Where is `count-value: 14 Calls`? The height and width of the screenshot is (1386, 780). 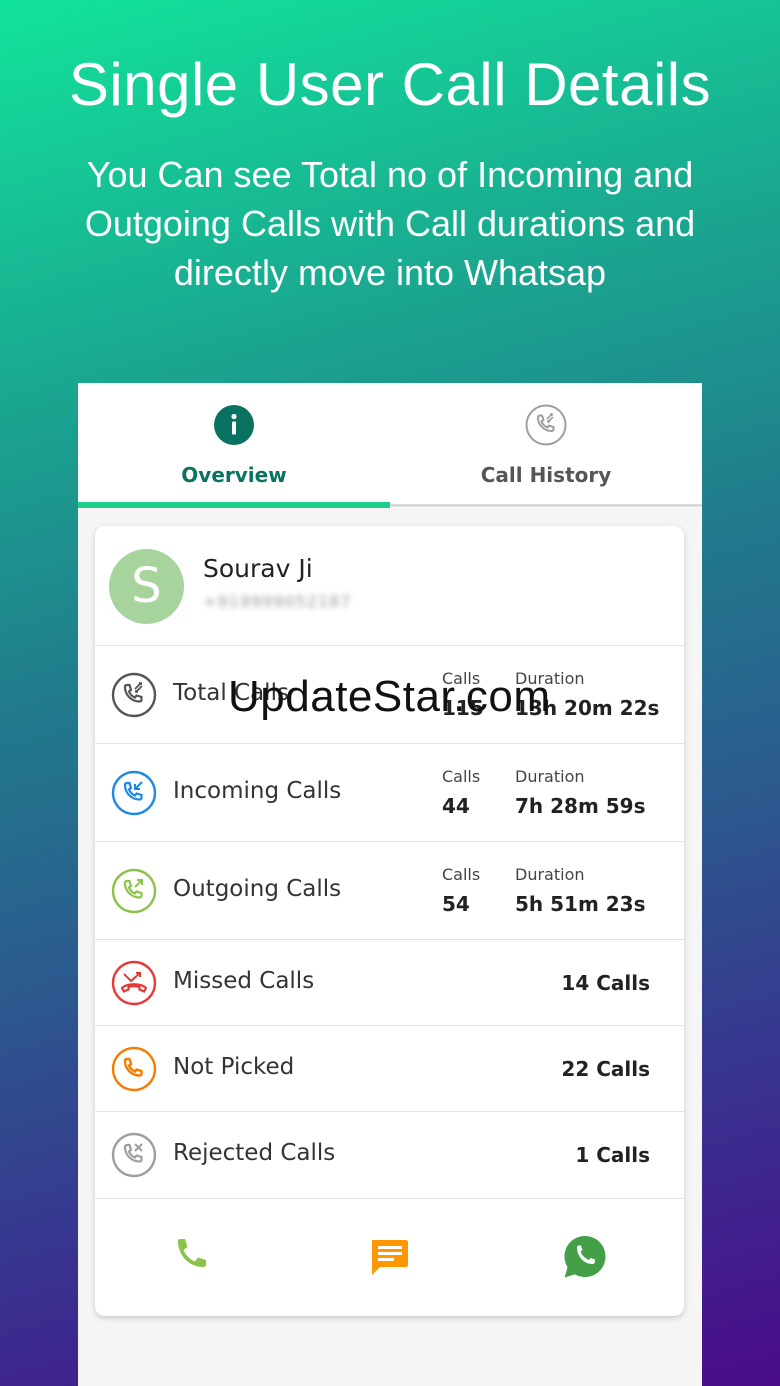
count-value: 14 Calls is located at coordinates (605, 983).